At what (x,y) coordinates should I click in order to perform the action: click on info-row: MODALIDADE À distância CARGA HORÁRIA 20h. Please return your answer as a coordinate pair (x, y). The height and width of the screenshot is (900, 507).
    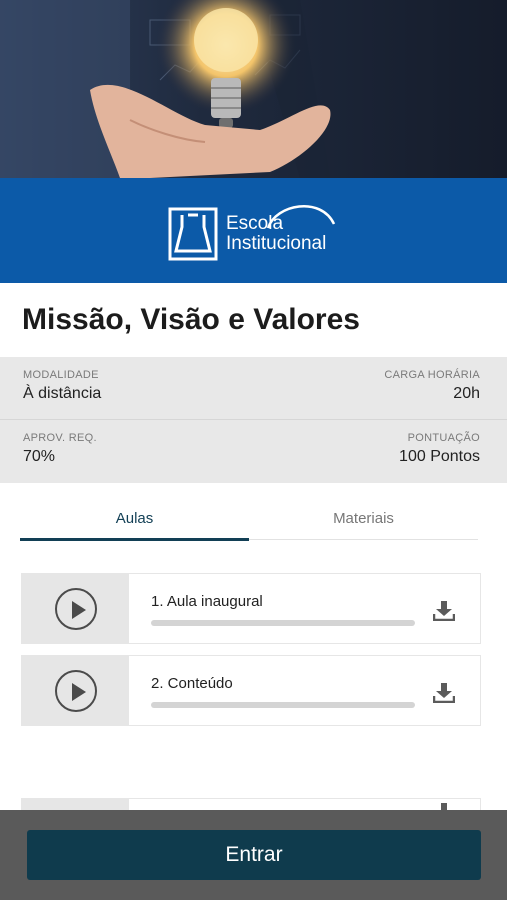
    Looking at the image, I should click on (253, 388).